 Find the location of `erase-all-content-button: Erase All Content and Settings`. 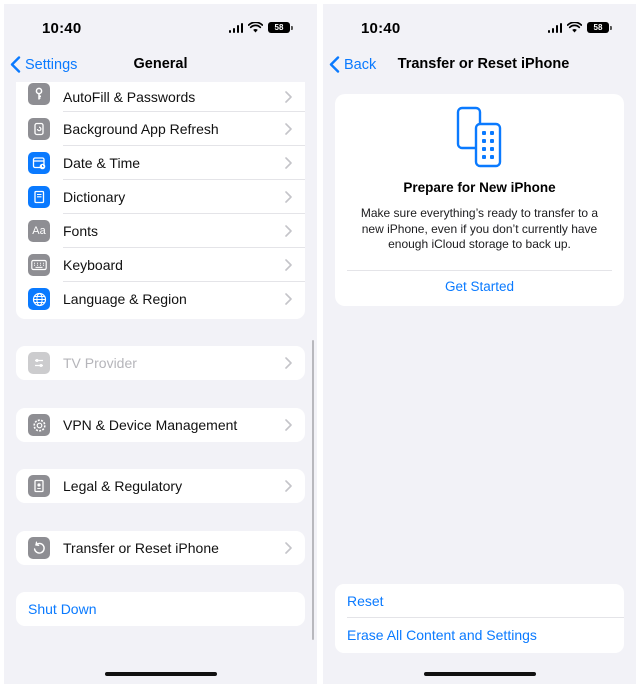

erase-all-content-button: Erase All Content and Settings is located at coordinates (479, 635).